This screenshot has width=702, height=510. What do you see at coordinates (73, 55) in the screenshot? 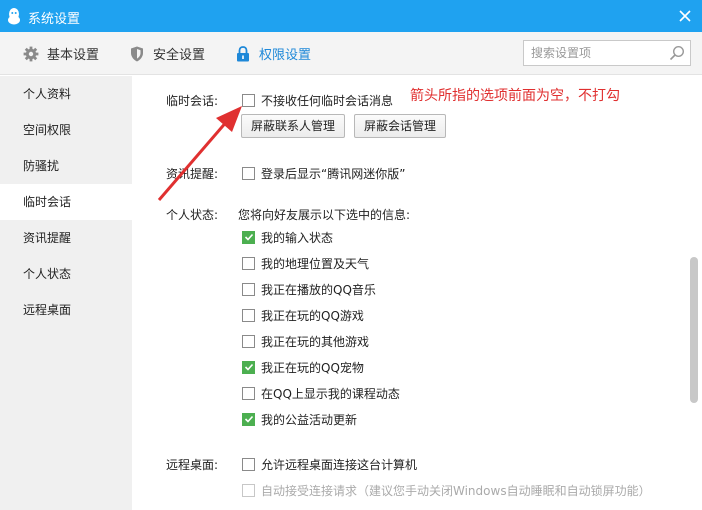
I see `tab-label: 基本设置` at bounding box center [73, 55].